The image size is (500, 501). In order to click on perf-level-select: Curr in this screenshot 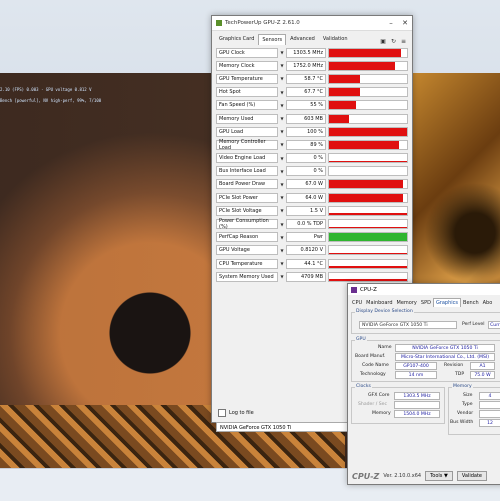, I will do `click(494, 325)`.